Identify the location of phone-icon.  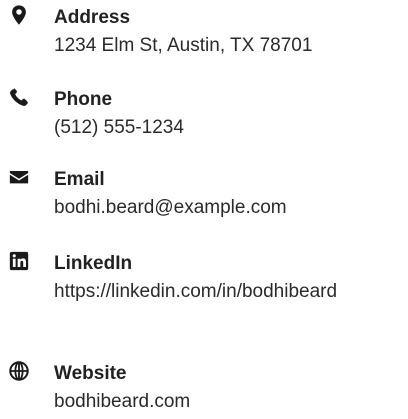
(19, 97).